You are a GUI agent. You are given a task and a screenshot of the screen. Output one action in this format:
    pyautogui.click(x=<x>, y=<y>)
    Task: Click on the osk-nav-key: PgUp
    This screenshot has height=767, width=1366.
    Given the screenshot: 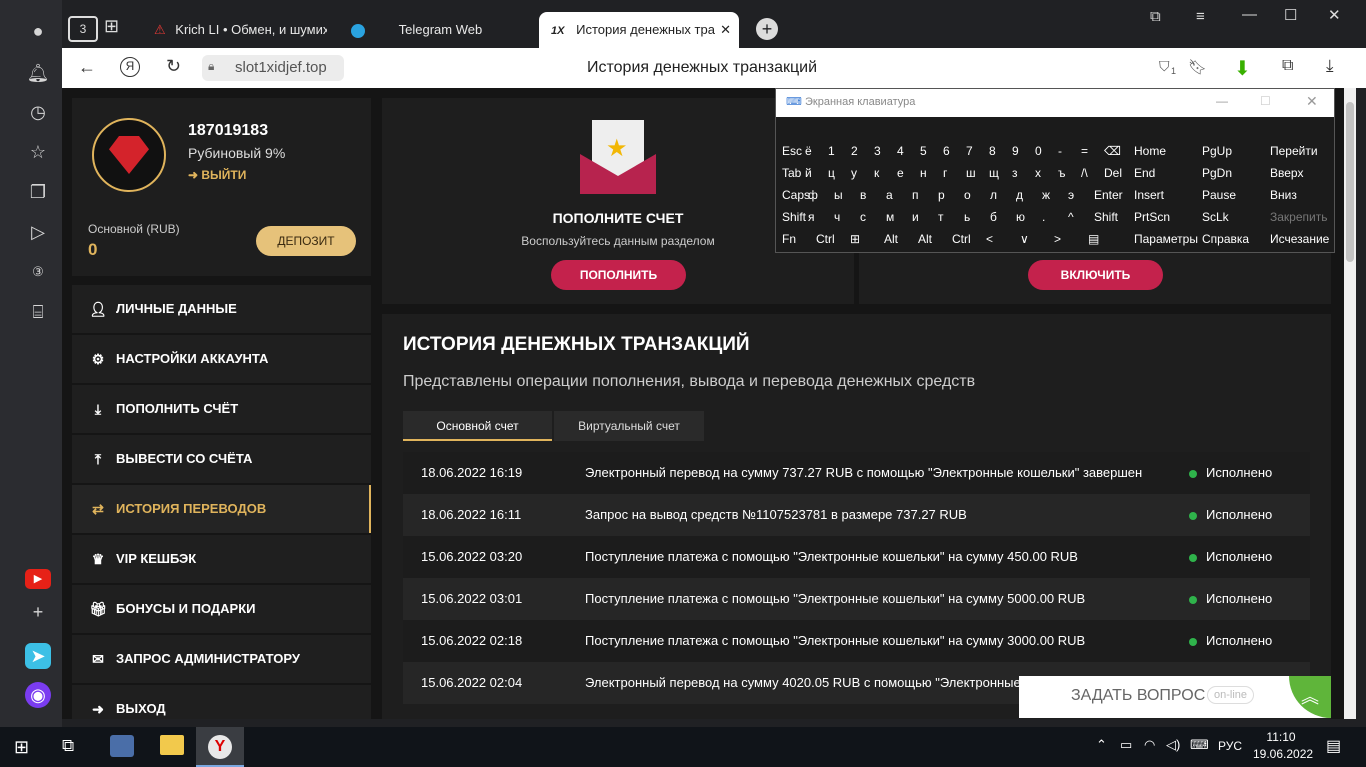 What is the action you would take?
    pyautogui.click(x=1231, y=151)
    